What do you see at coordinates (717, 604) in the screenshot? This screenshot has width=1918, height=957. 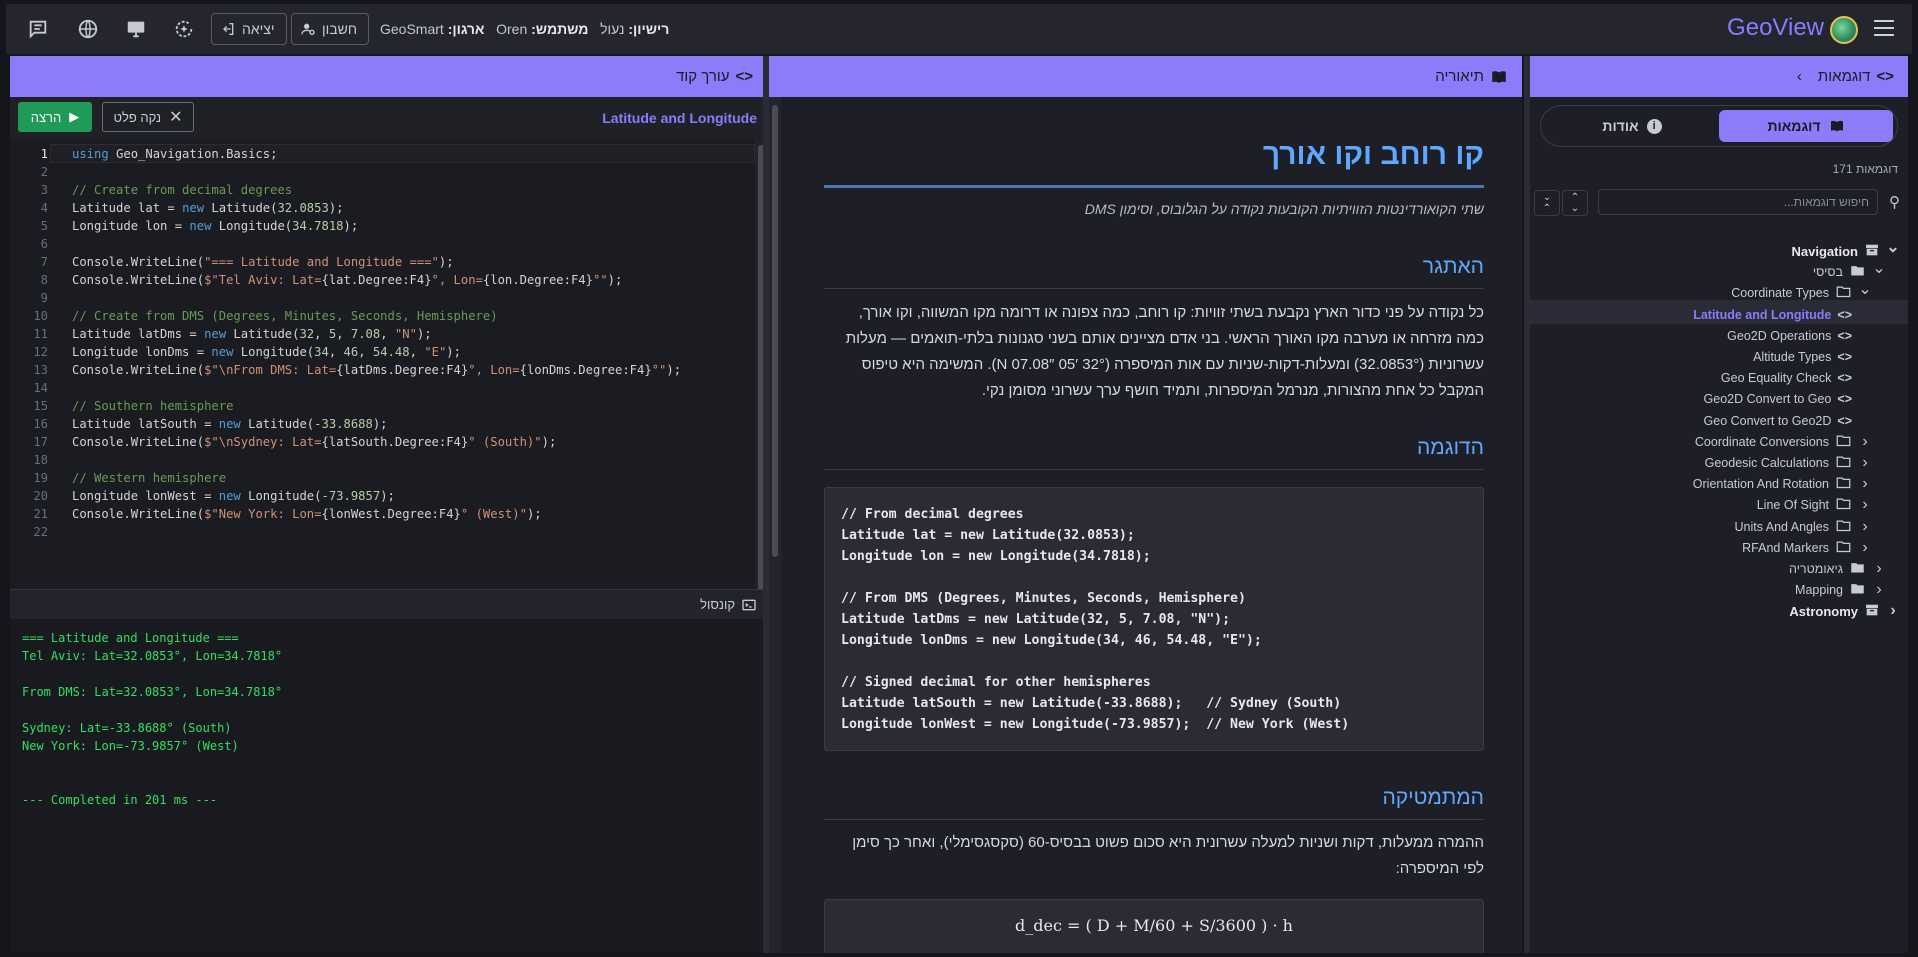 I see `console-title: קונסול` at bounding box center [717, 604].